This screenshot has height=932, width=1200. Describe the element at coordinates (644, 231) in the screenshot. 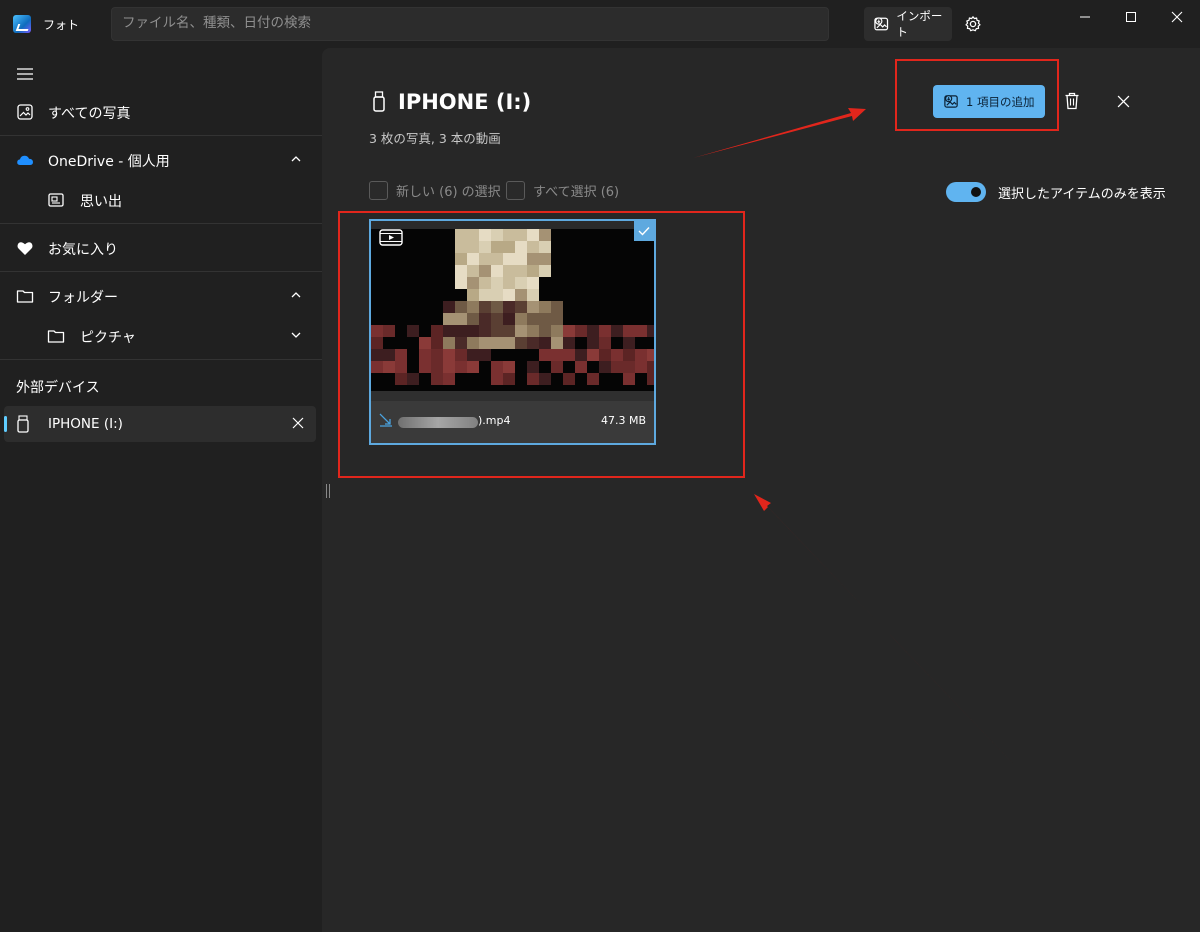

I see `selected-check` at that location.